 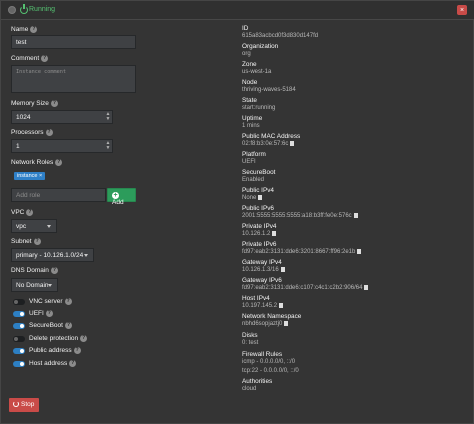 What do you see at coordinates (41, 314) in the screenshot?
I see `uefi-label: UEFI?` at bounding box center [41, 314].